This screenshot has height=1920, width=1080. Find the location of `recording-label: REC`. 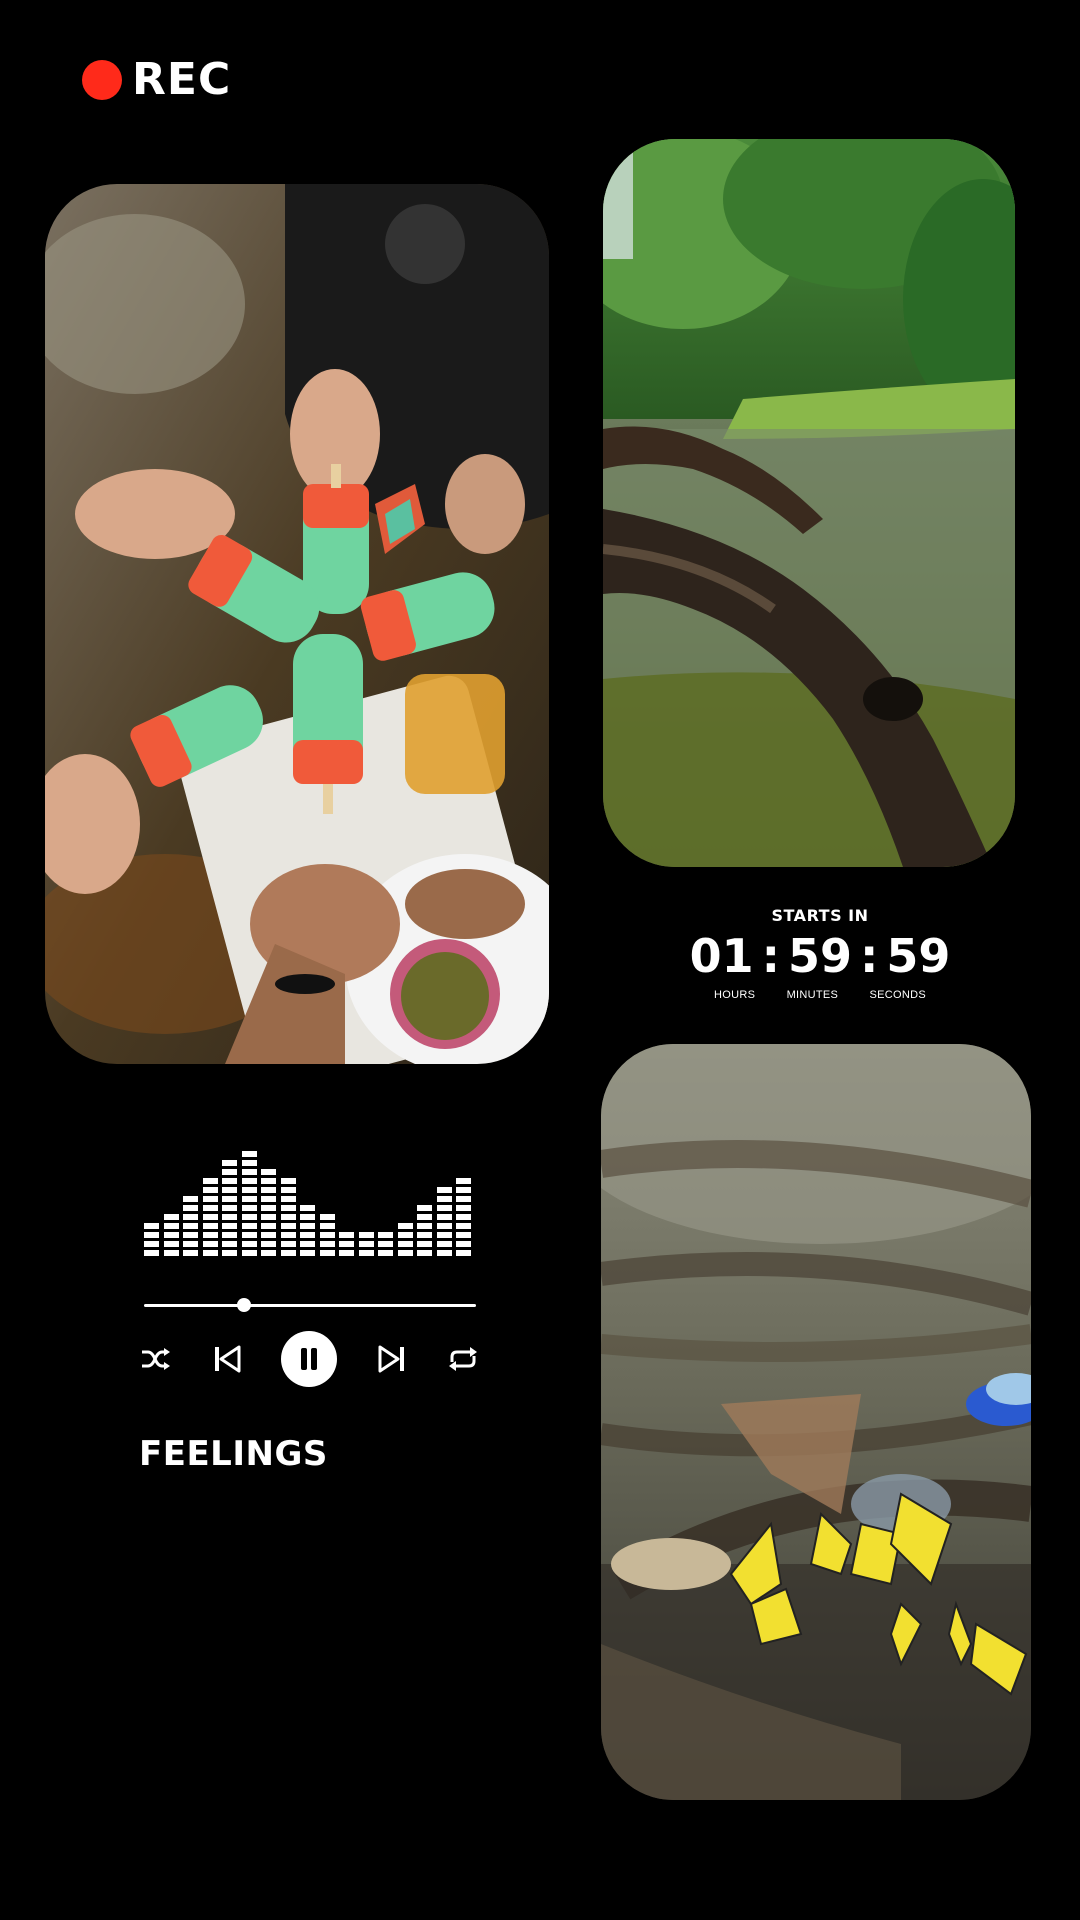

recording-label: REC is located at coordinates (182, 79).